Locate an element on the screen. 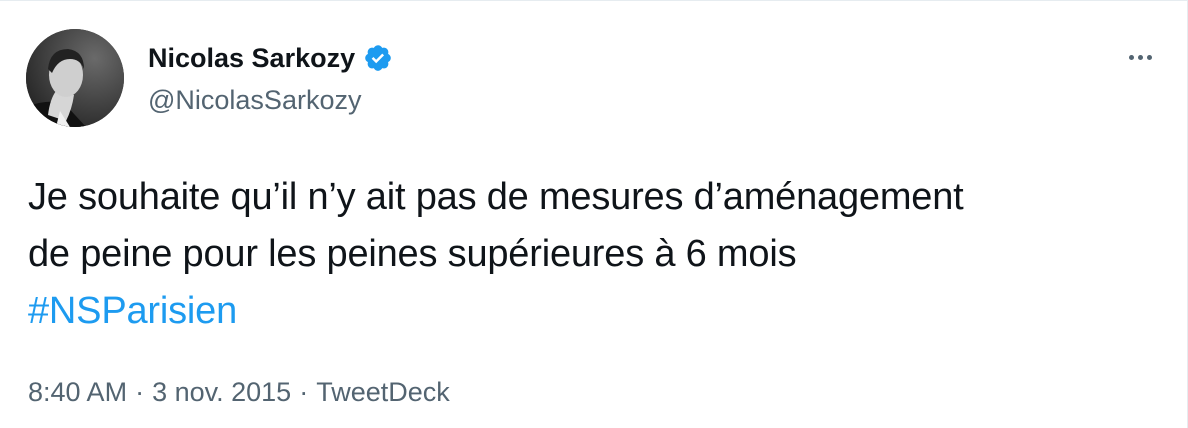 The image size is (1188, 428). tweet-source: TweetDeck is located at coordinates (383, 392).